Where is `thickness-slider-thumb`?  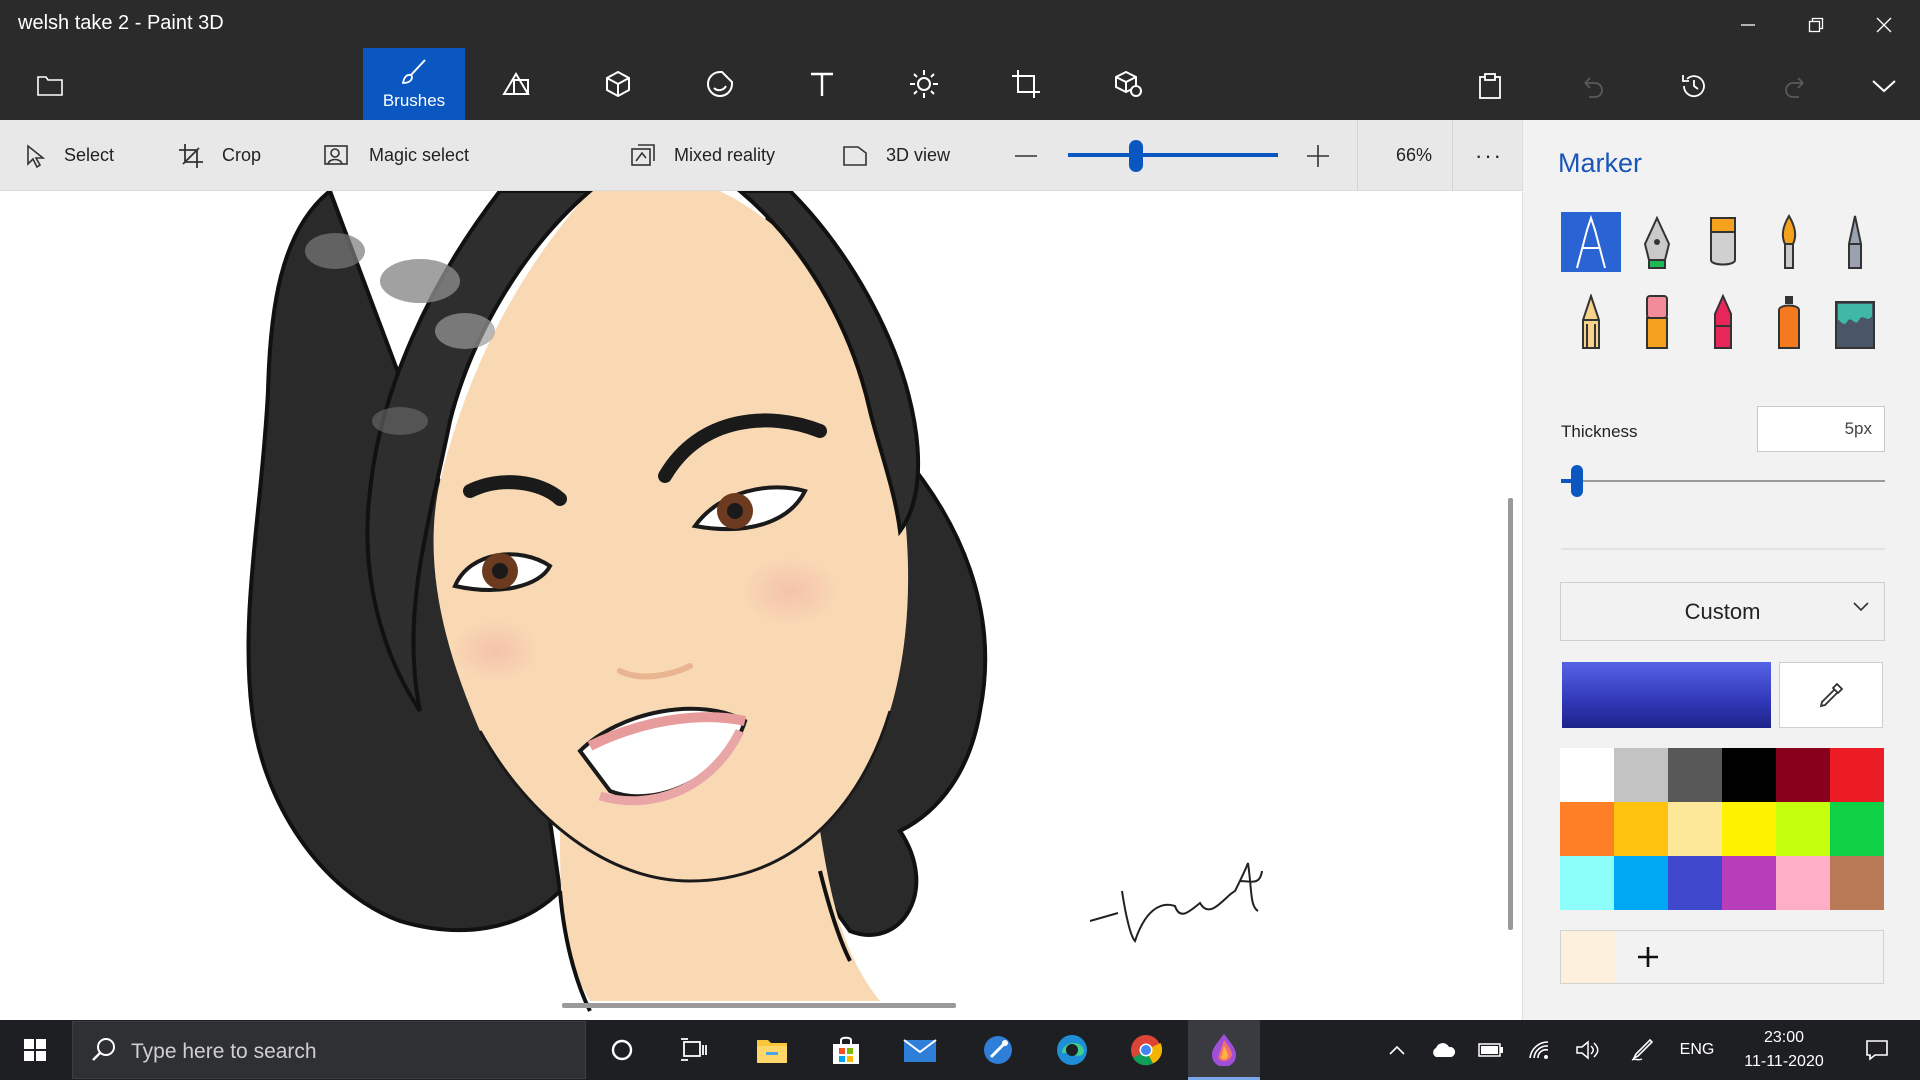 thickness-slider-thumb is located at coordinates (1577, 481).